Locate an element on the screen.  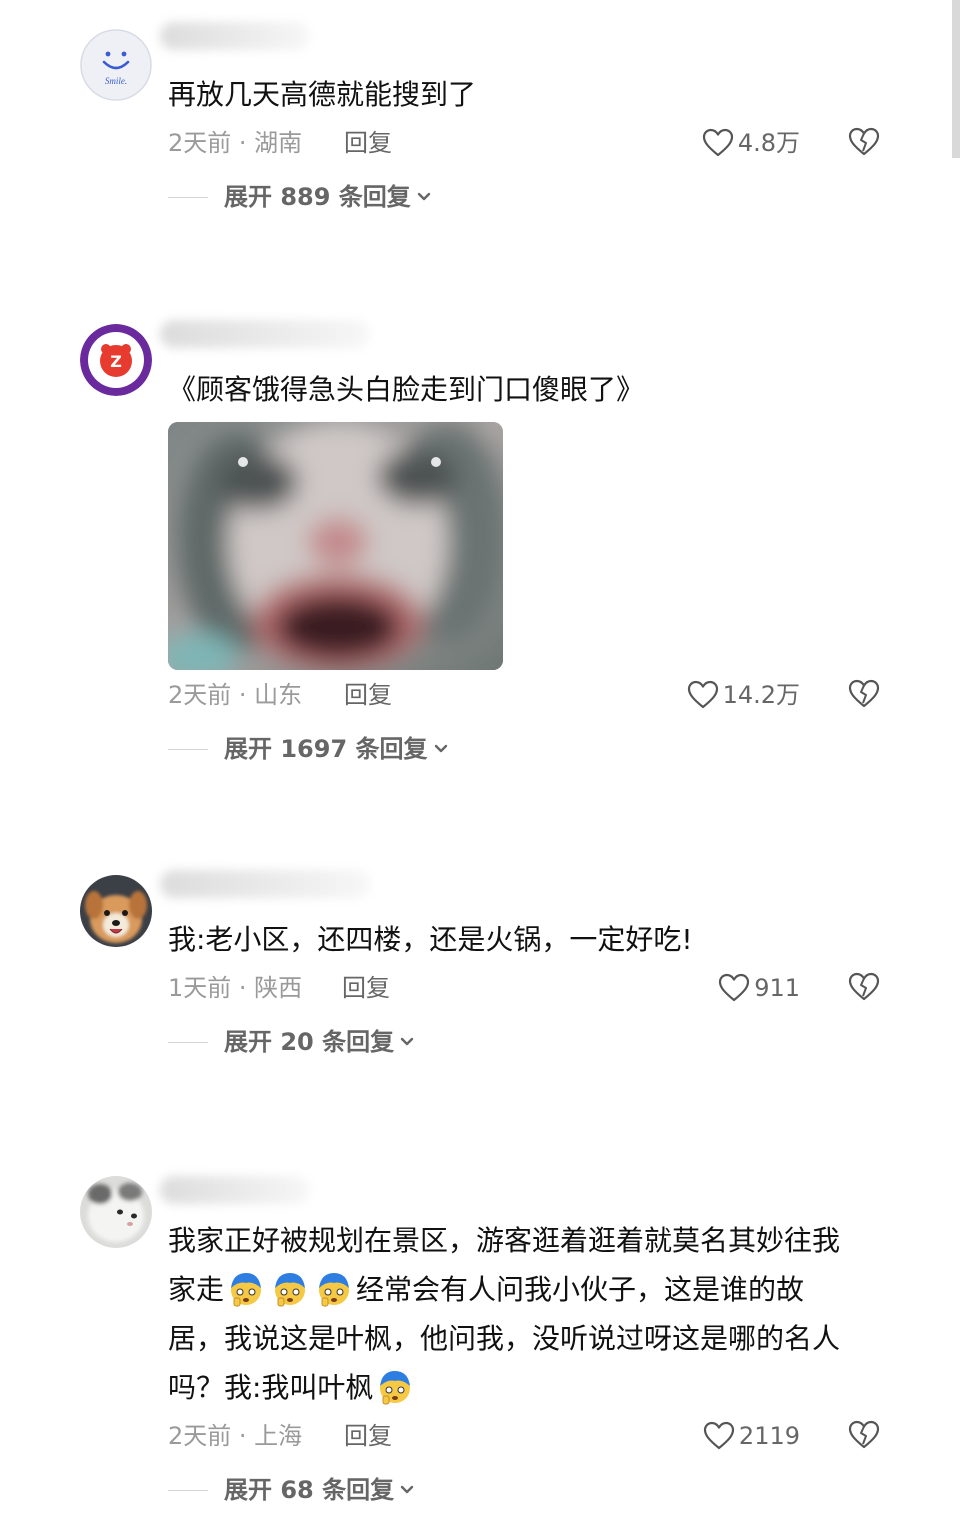
avatar is located at coordinates (116, 1212).